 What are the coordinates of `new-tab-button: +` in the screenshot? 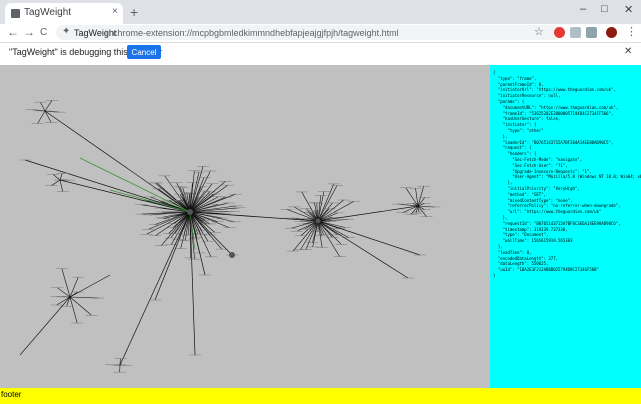 It's located at (134, 12).